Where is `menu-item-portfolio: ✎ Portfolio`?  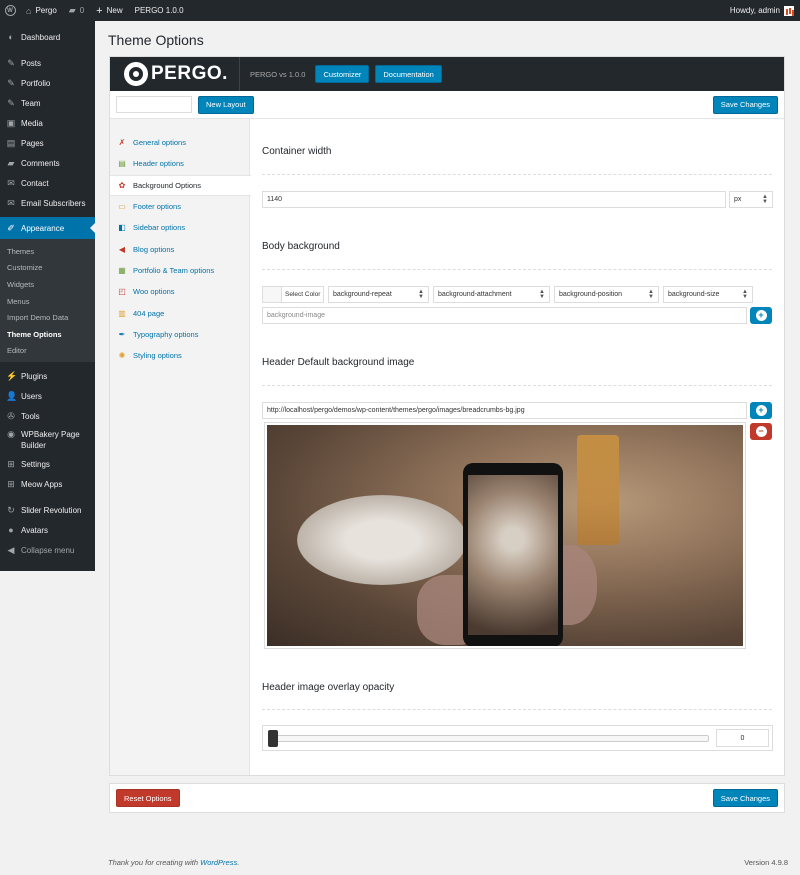
menu-item-portfolio: ✎ Portfolio is located at coordinates (47, 83).